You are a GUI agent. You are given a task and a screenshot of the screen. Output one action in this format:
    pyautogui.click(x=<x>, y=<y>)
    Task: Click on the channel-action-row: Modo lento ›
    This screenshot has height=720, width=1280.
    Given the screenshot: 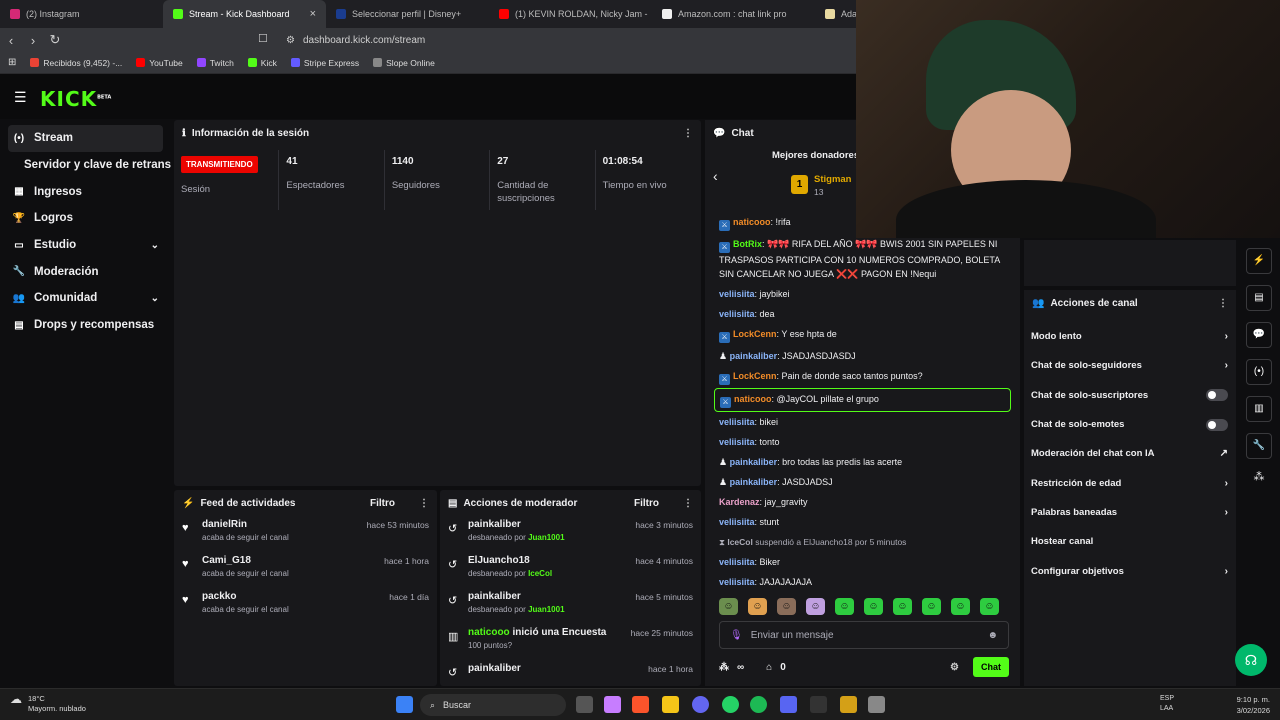 What is the action you would take?
    pyautogui.click(x=1130, y=336)
    